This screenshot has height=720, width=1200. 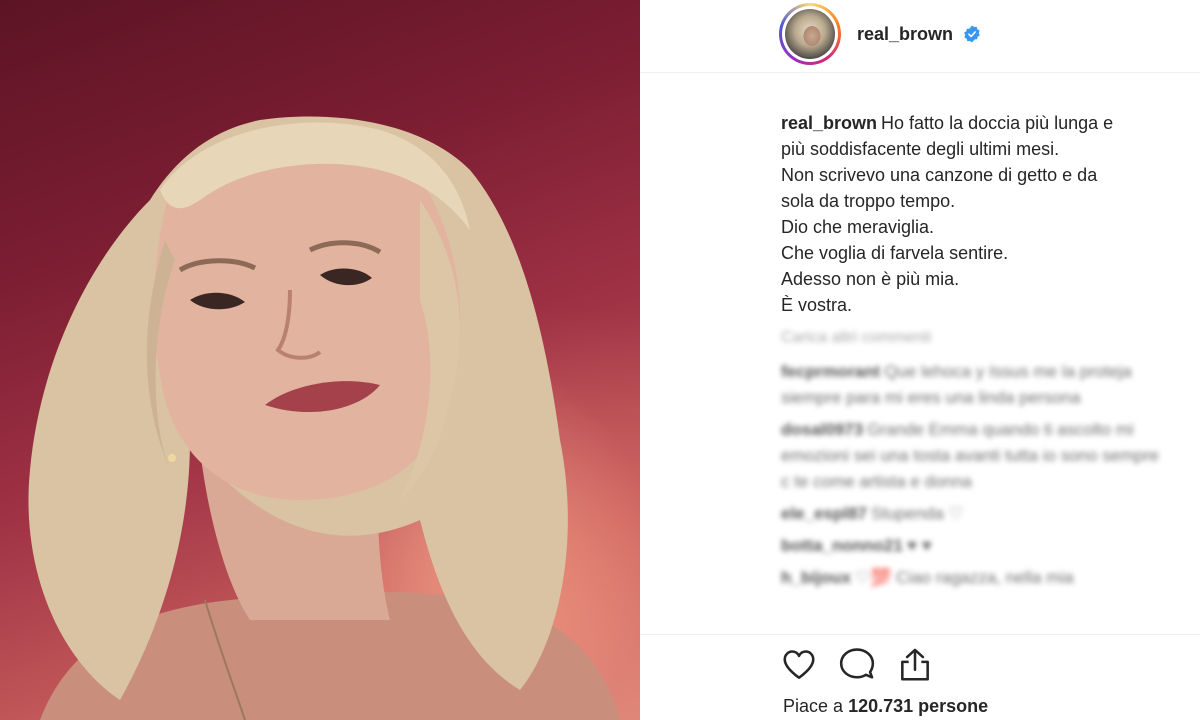 What do you see at coordinates (976, 514) in the screenshot?
I see `comment-item: ele_espl87 Stupenda ♡` at bounding box center [976, 514].